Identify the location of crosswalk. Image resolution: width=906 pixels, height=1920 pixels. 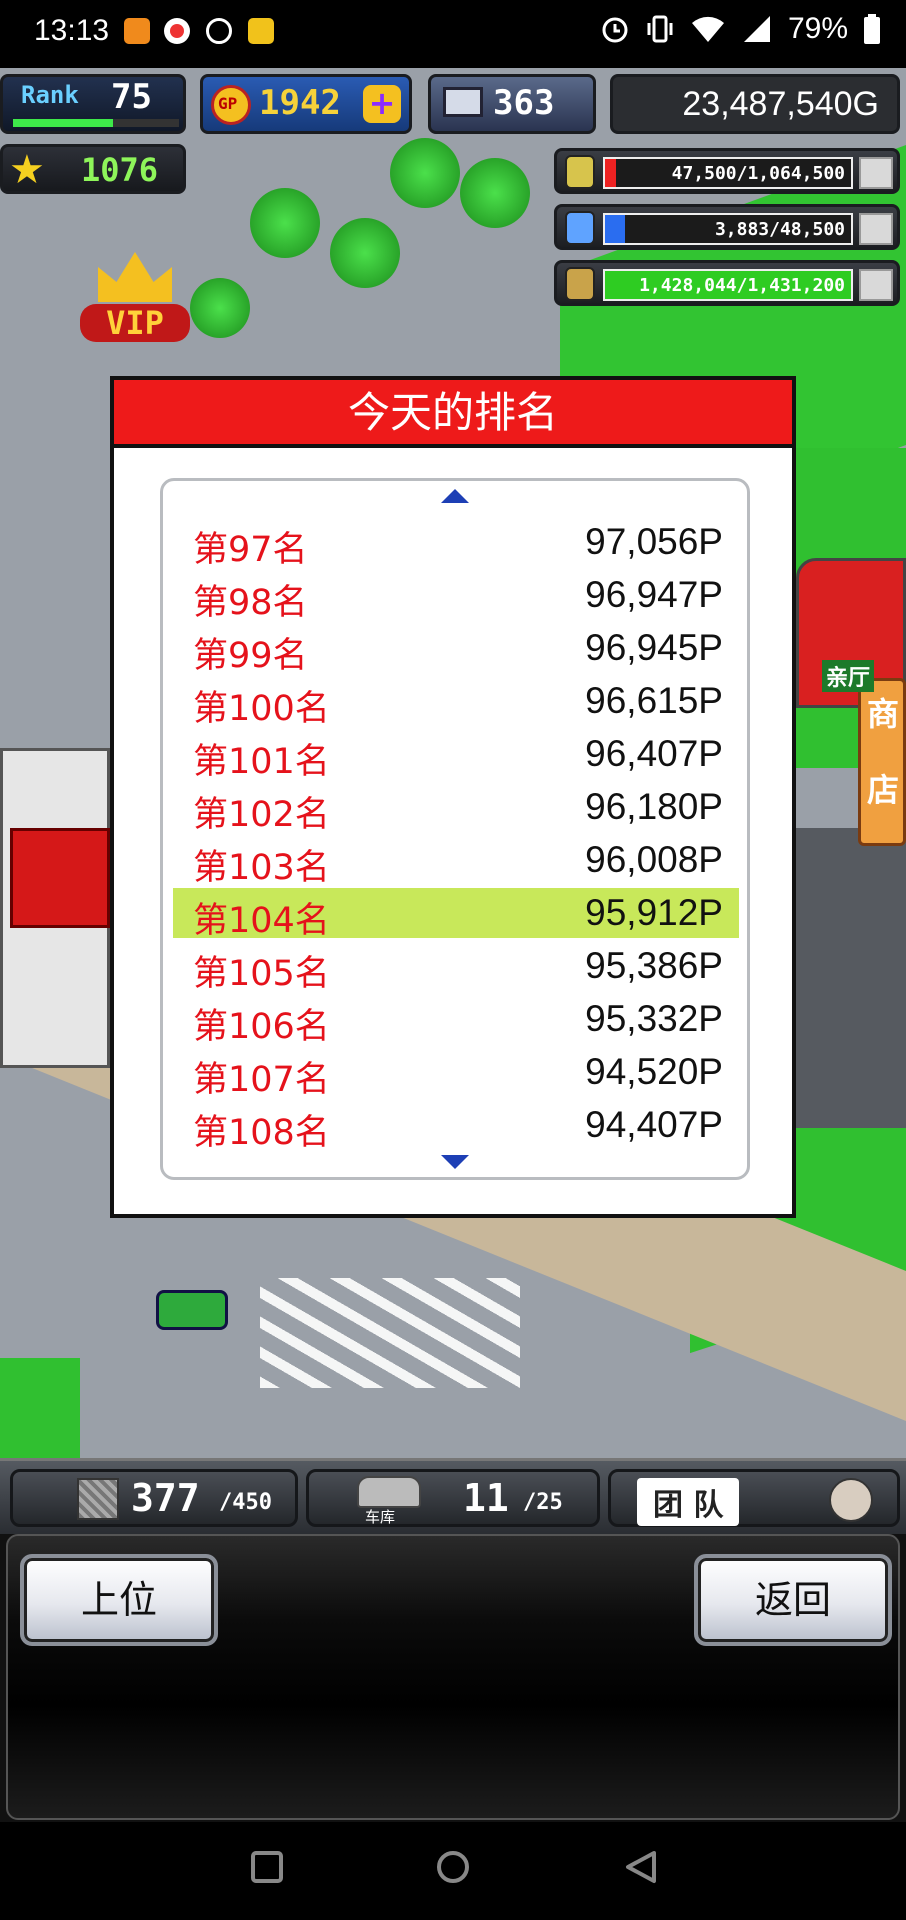
(390, 1333).